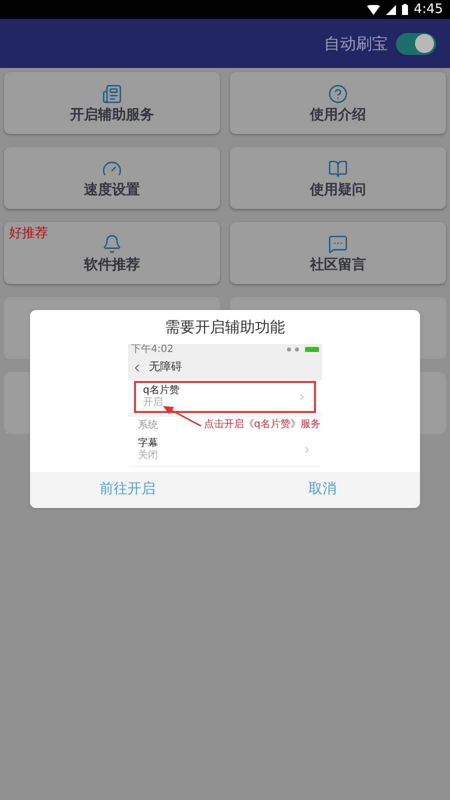  I want to click on menu-tile: 社区留言, so click(338, 253).